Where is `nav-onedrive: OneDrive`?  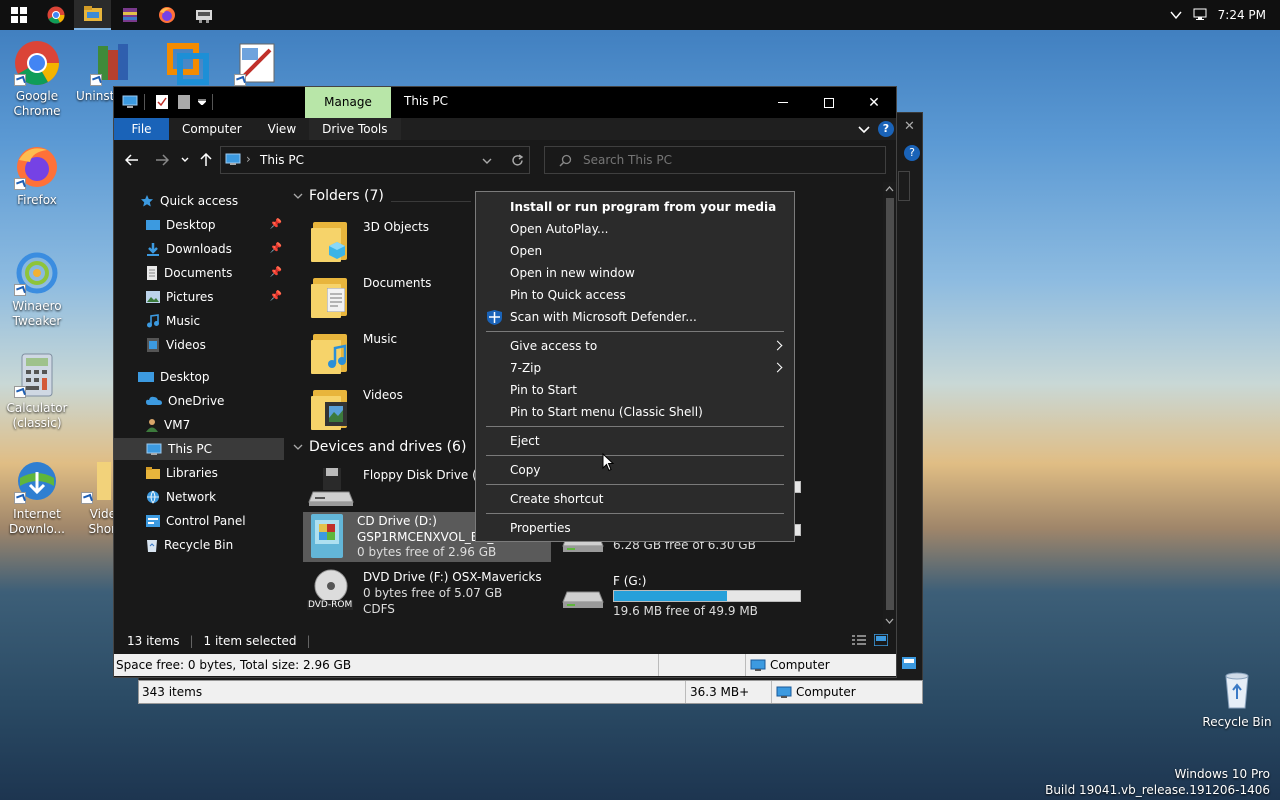 nav-onedrive: OneDrive is located at coordinates (185, 401).